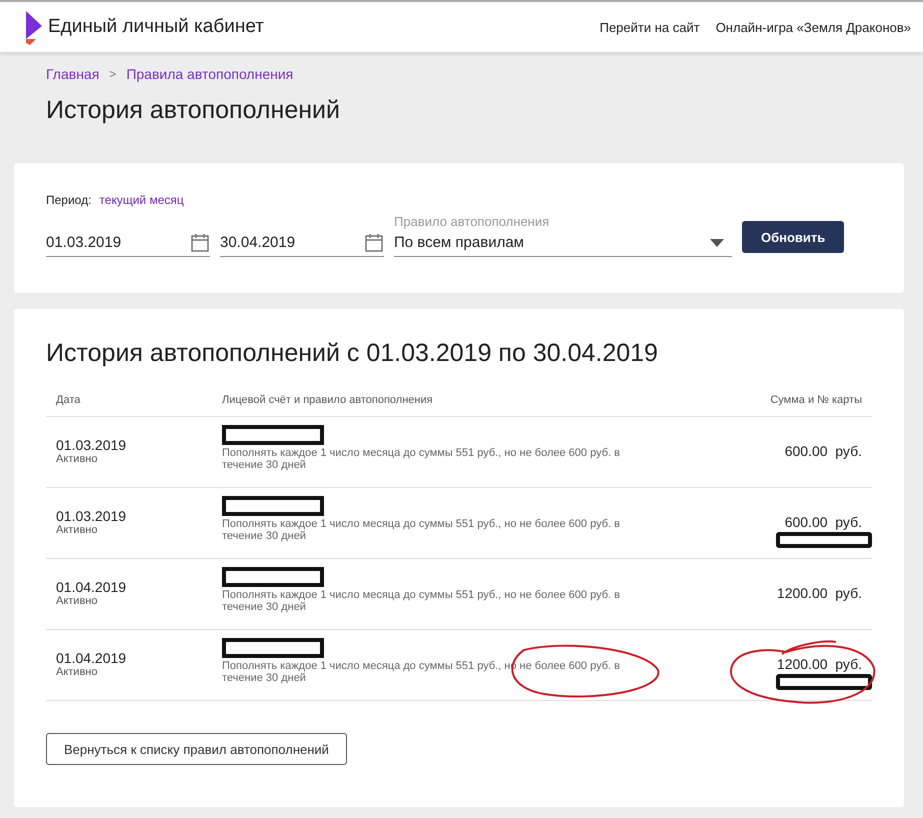 This screenshot has width=923, height=818. I want to click on refresh-button: Обновить, so click(793, 237).